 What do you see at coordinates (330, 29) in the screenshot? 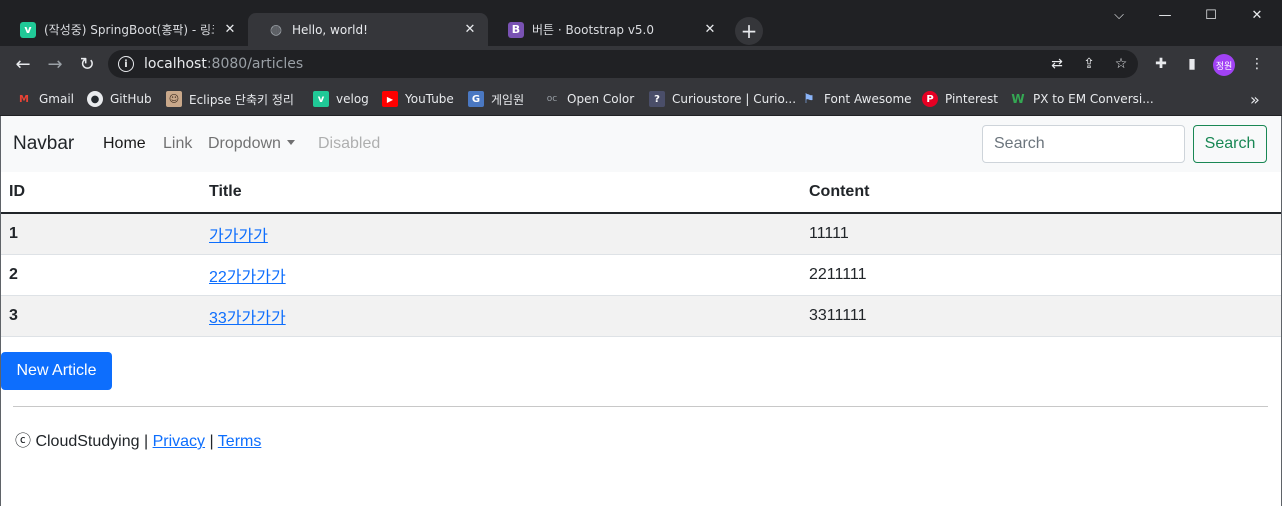
I see `tab-title: Hello, world!` at bounding box center [330, 29].